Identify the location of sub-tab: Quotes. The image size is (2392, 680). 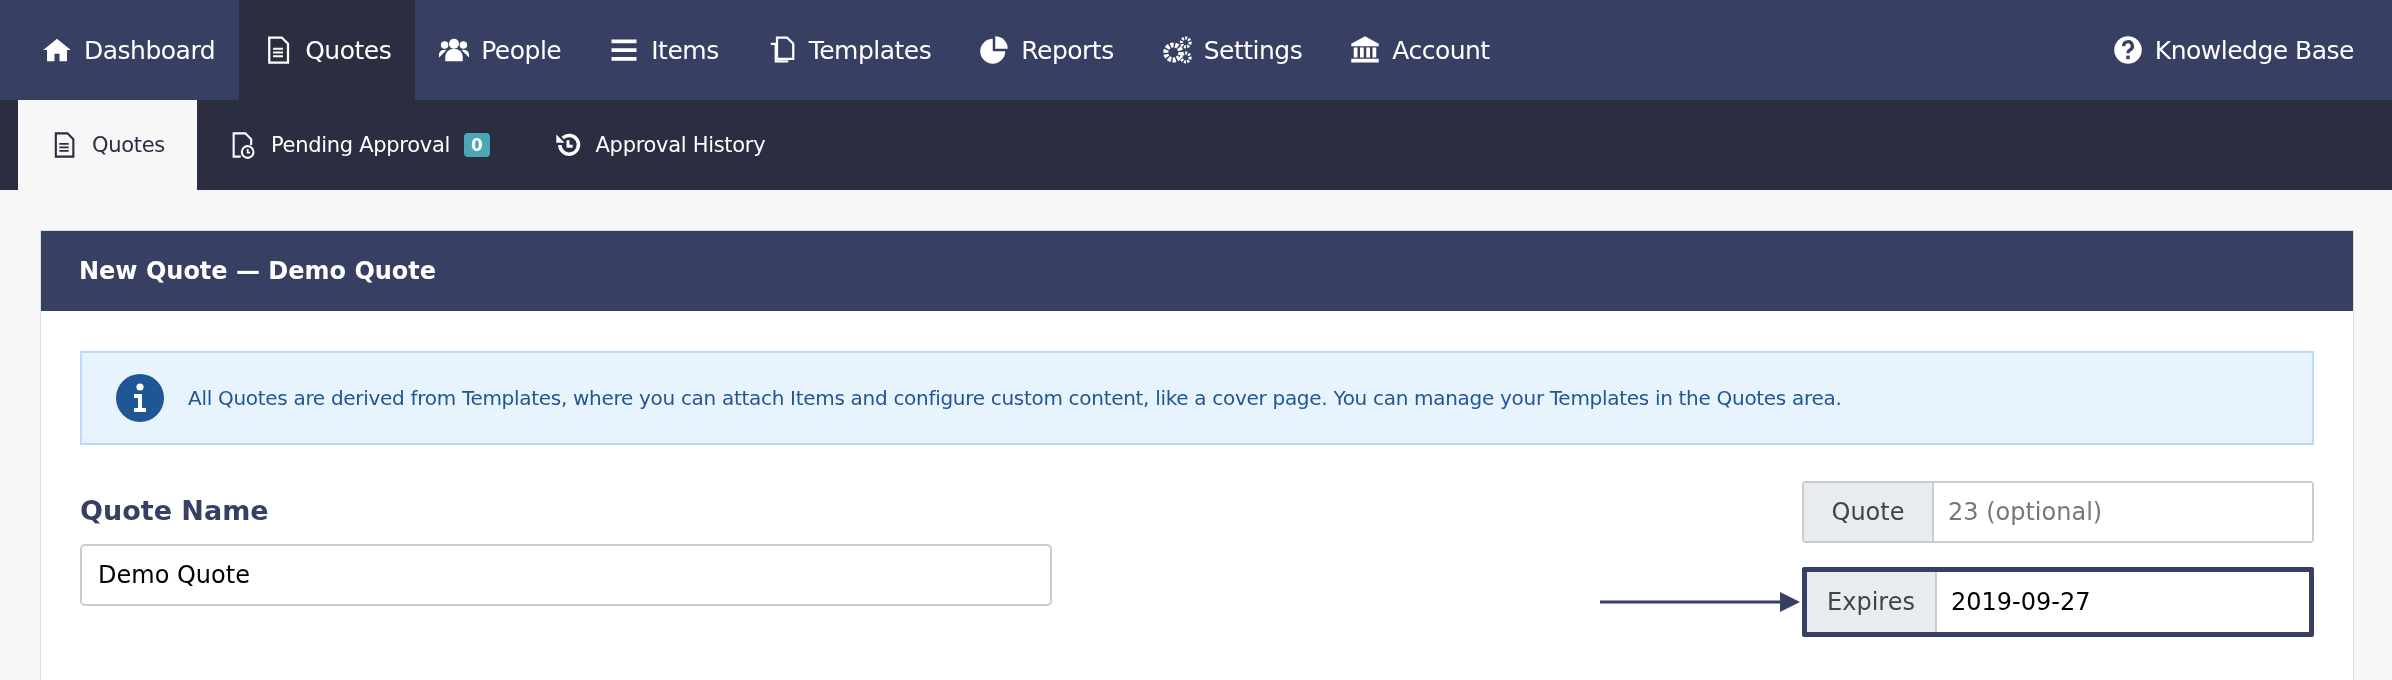
(107, 145).